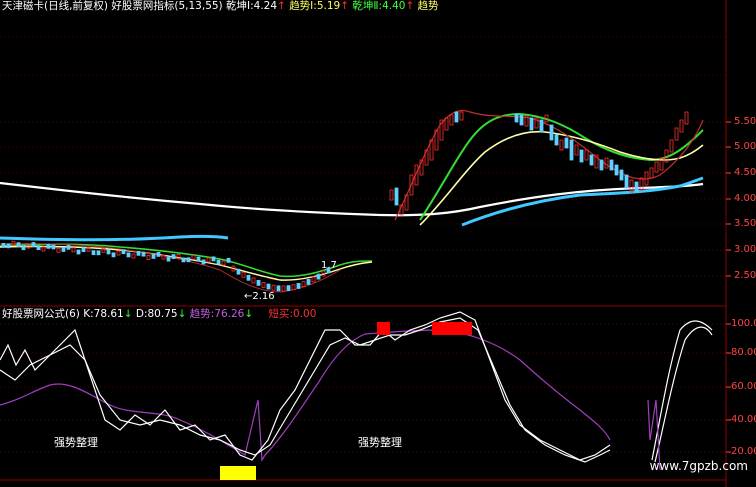  What do you see at coordinates (259, 296) in the screenshot?
I see `low-price-annotation: ←2.16` at bounding box center [259, 296].